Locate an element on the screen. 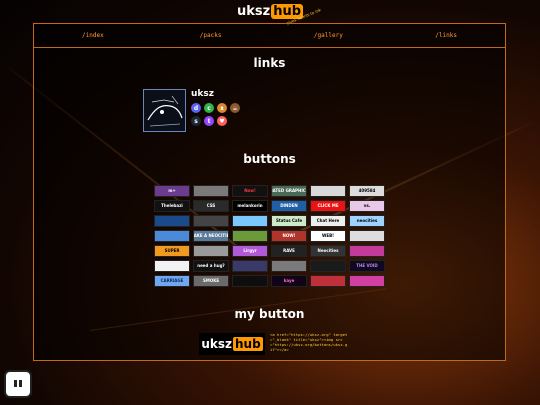 This screenshot has height=405, width=540. coffee-icon: ☕ is located at coordinates (235, 108).